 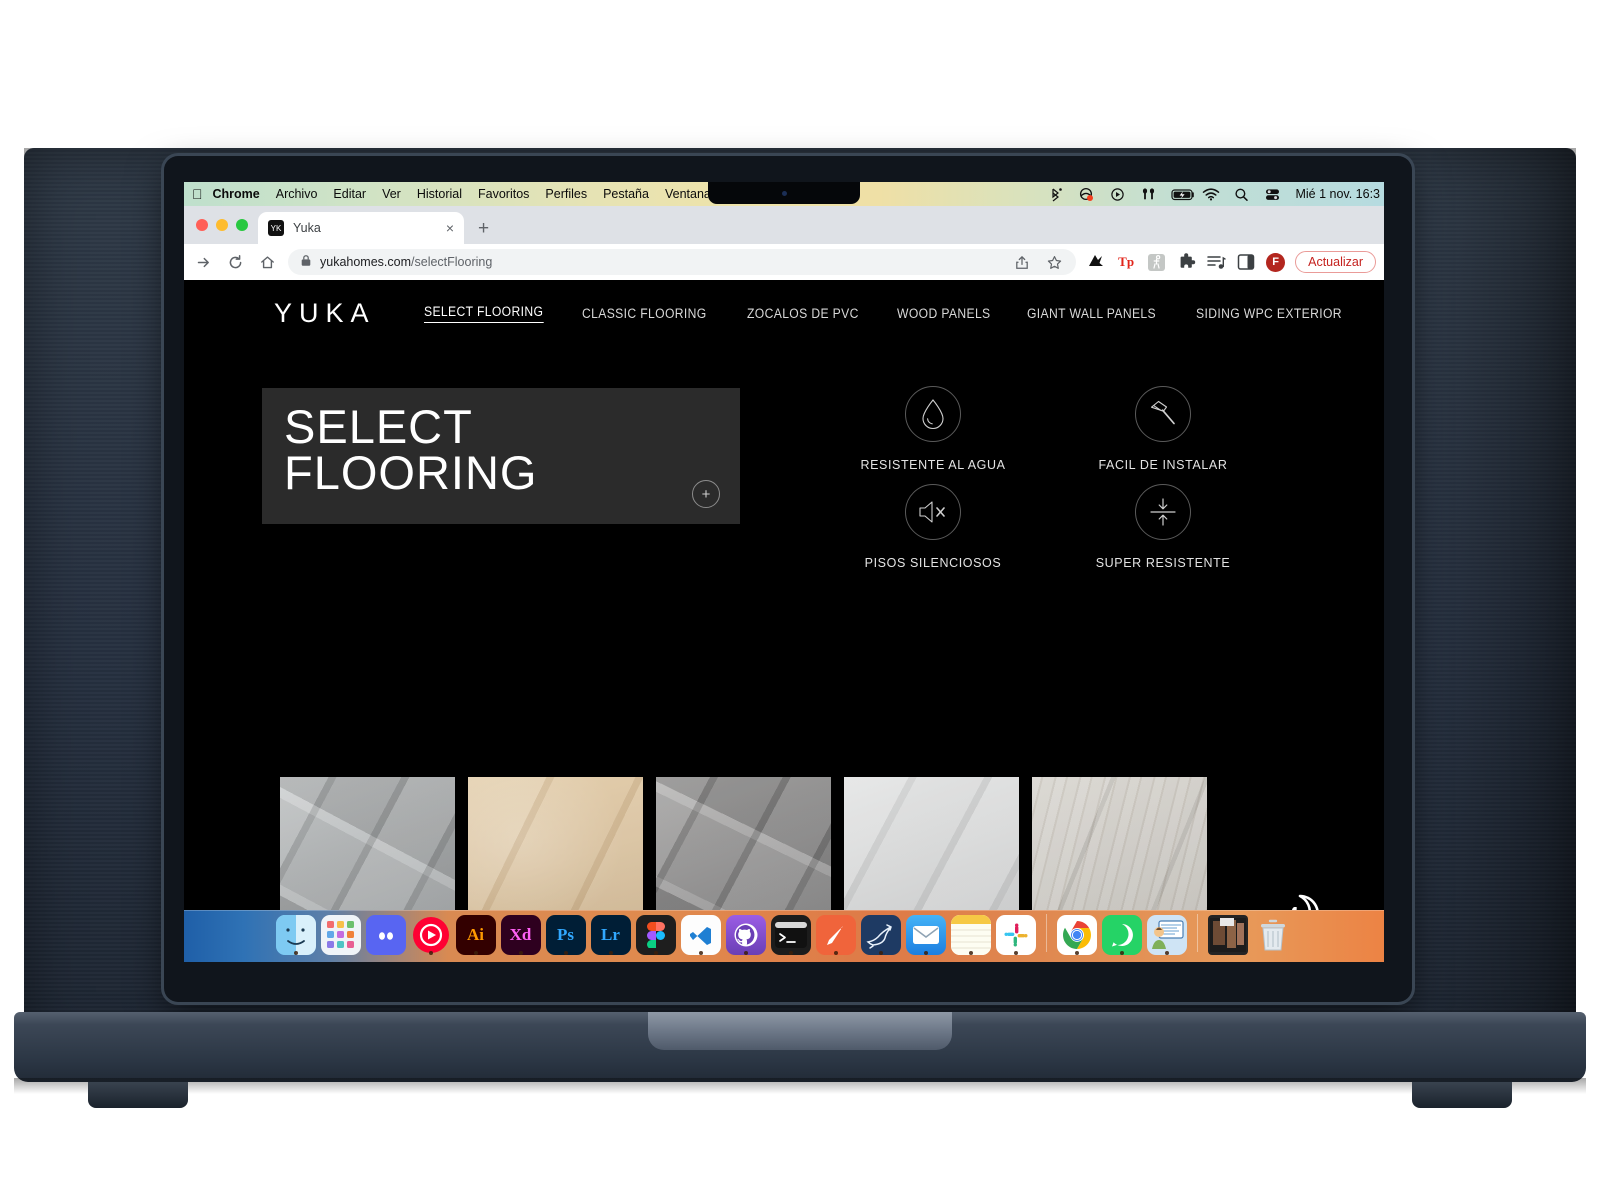 What do you see at coordinates (970, 935) in the screenshot?
I see `dock-item-notes` at bounding box center [970, 935].